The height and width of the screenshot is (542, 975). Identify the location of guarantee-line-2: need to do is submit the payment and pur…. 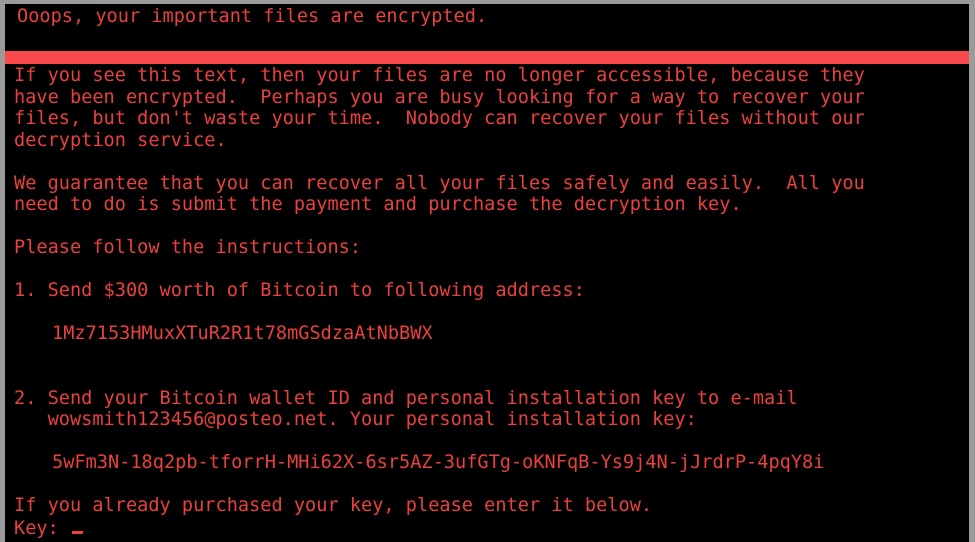
(378, 204).